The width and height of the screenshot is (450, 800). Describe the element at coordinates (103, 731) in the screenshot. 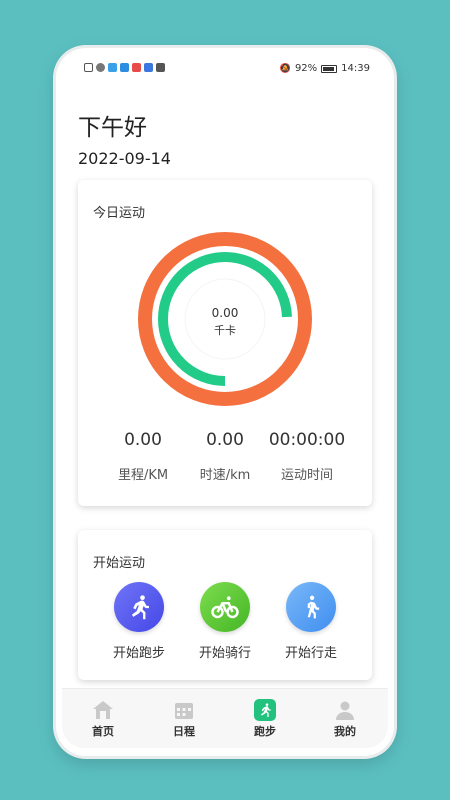

I see `tab-home-label: 首页` at that location.